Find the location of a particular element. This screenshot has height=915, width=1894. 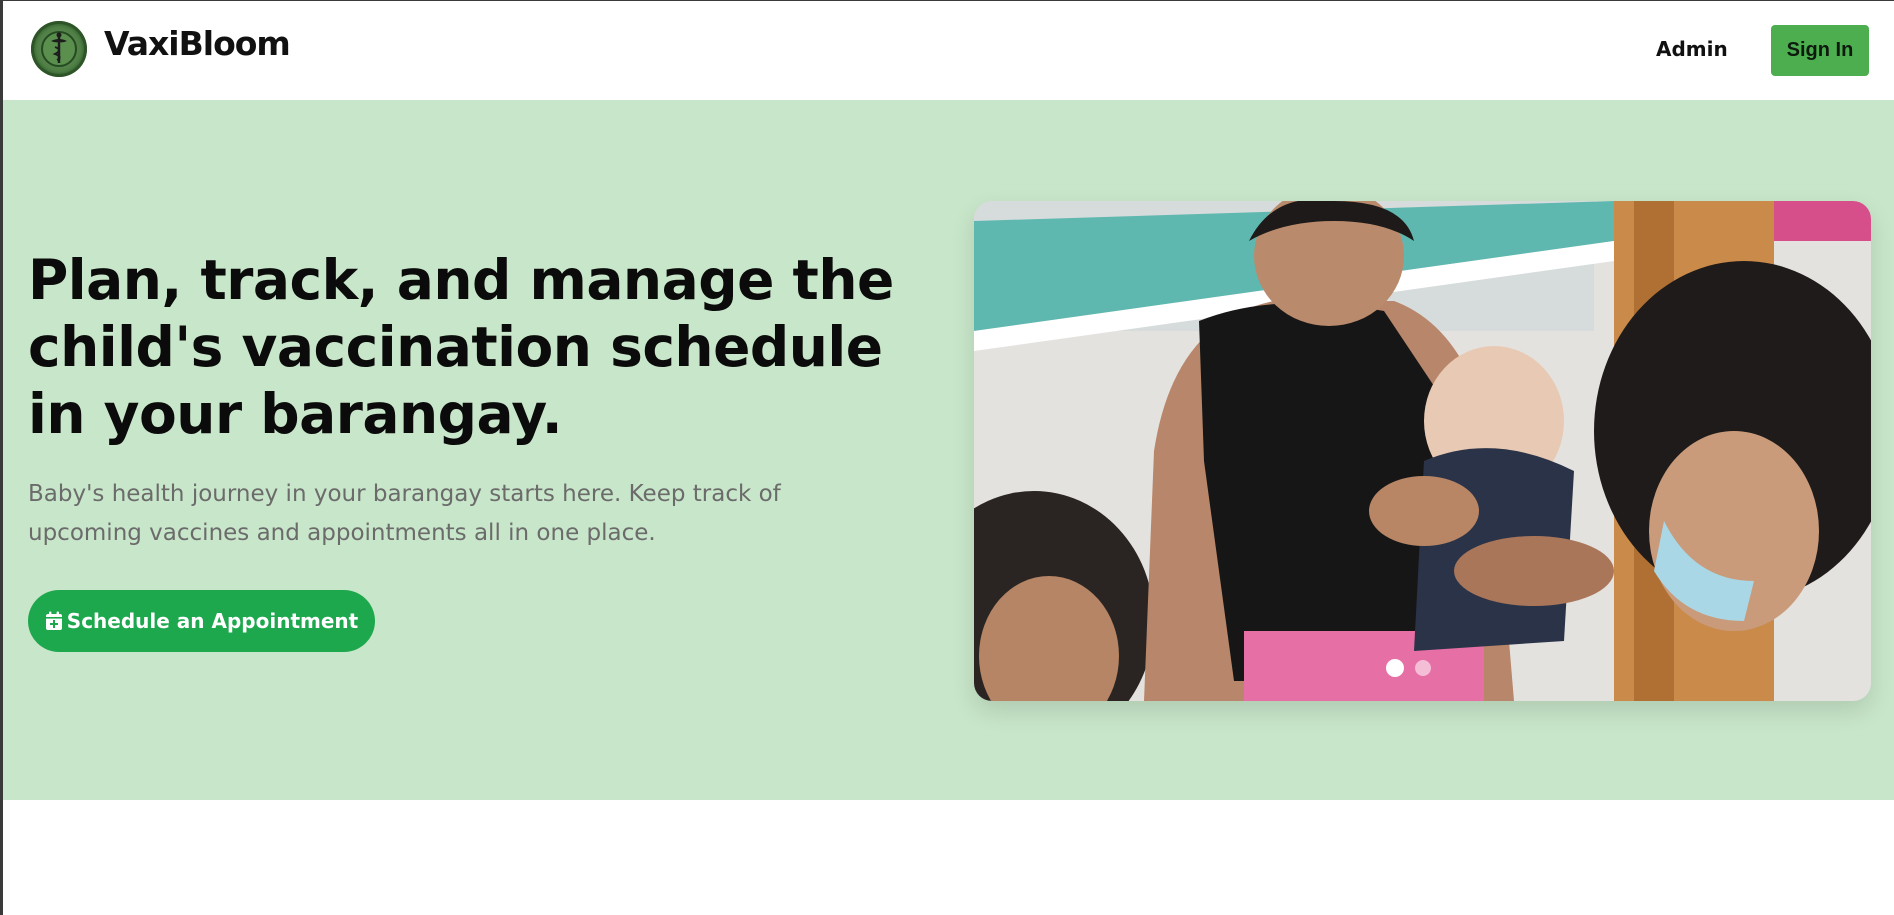

brand-logo is located at coordinates (59, 49).